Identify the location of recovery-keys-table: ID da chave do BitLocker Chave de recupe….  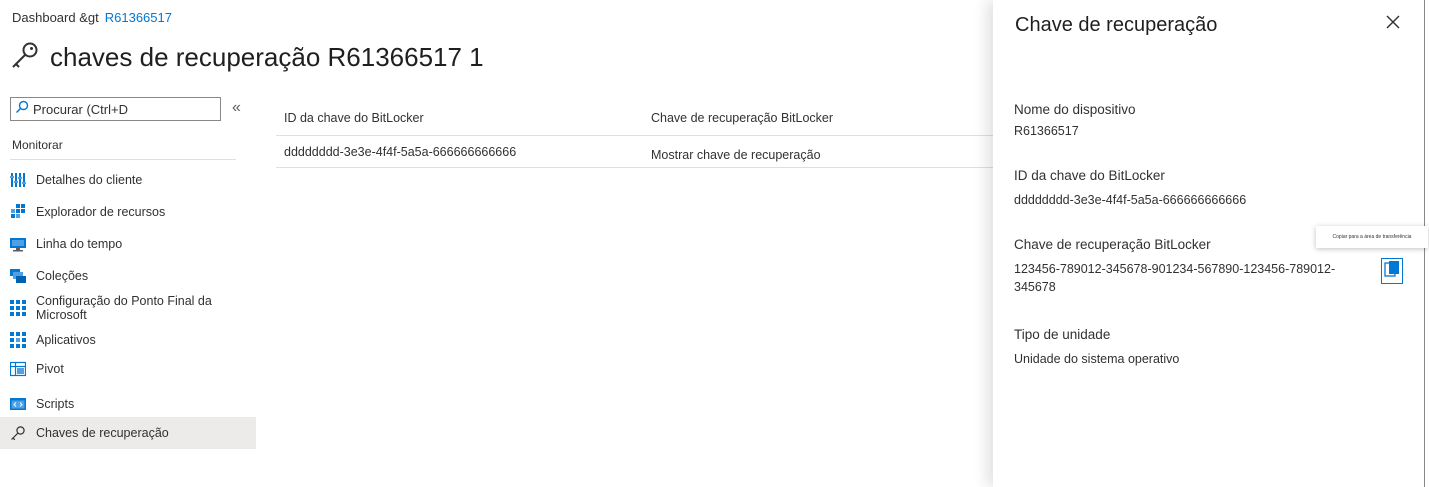
(636, 134).